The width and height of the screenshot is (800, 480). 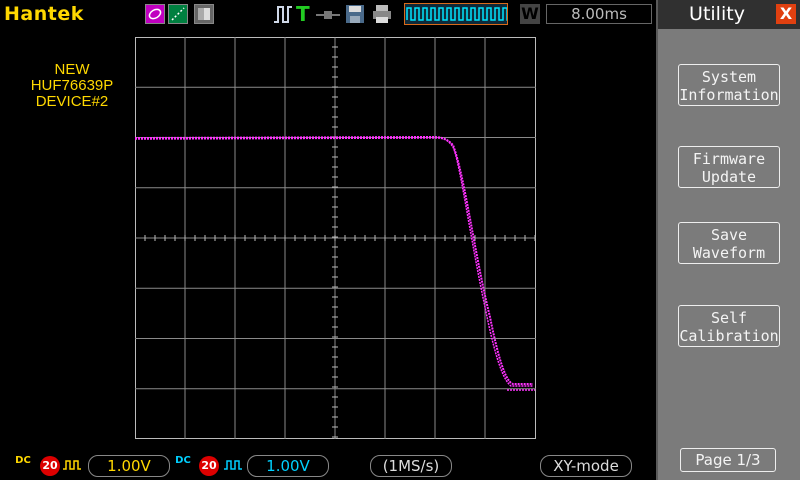 What do you see at coordinates (530, 14) in the screenshot?
I see `window-zoom-icon: W` at bounding box center [530, 14].